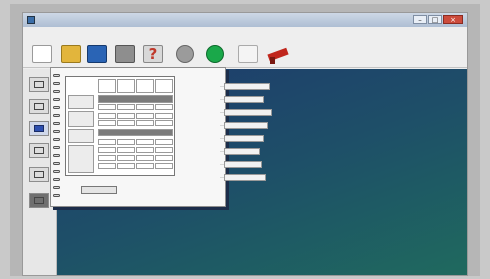 The height and width of the screenshot is (279, 490). What do you see at coordinates (435, 19) in the screenshot?
I see `maximize-button: □` at bounding box center [435, 19].